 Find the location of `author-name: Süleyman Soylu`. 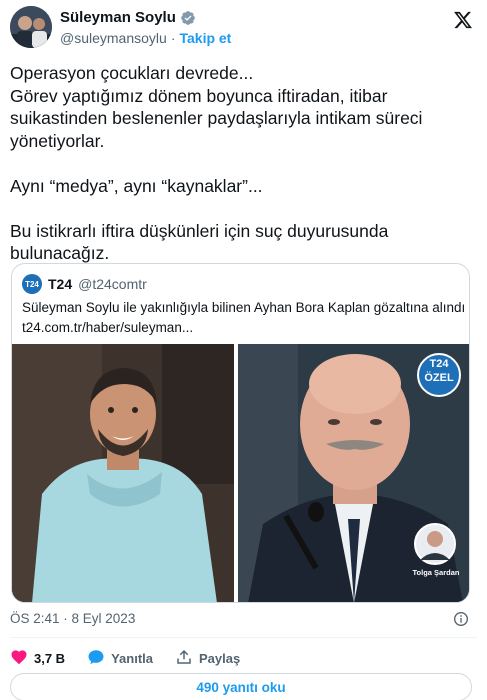

author-name: Süleyman Soylu is located at coordinates (118, 17).